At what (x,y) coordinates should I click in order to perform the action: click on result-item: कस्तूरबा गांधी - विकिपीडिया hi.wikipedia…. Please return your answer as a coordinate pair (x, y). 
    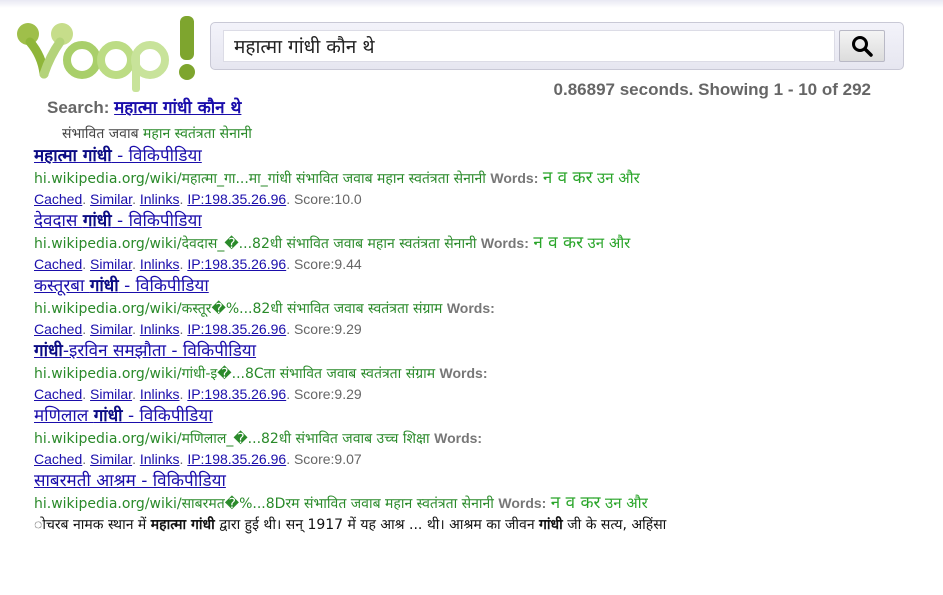
    Looking at the image, I should click on (479, 306).